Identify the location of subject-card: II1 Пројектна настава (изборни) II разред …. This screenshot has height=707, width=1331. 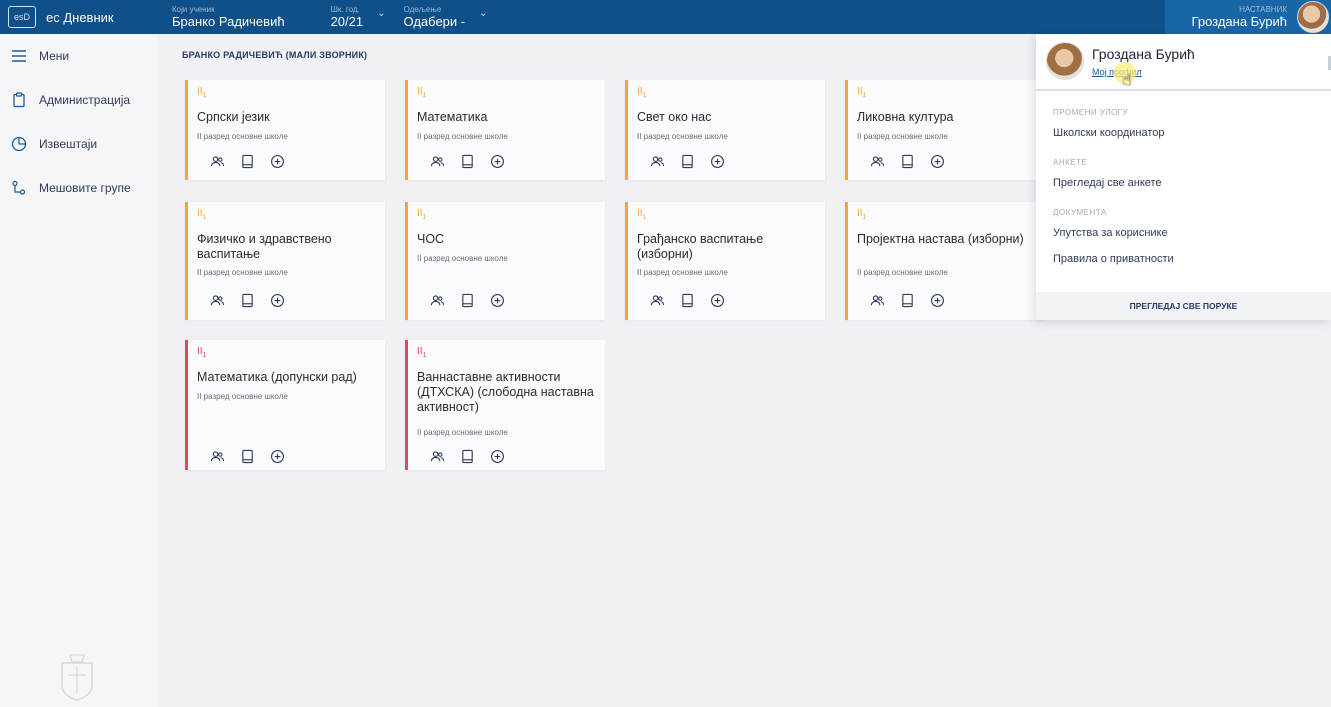
(945, 261).